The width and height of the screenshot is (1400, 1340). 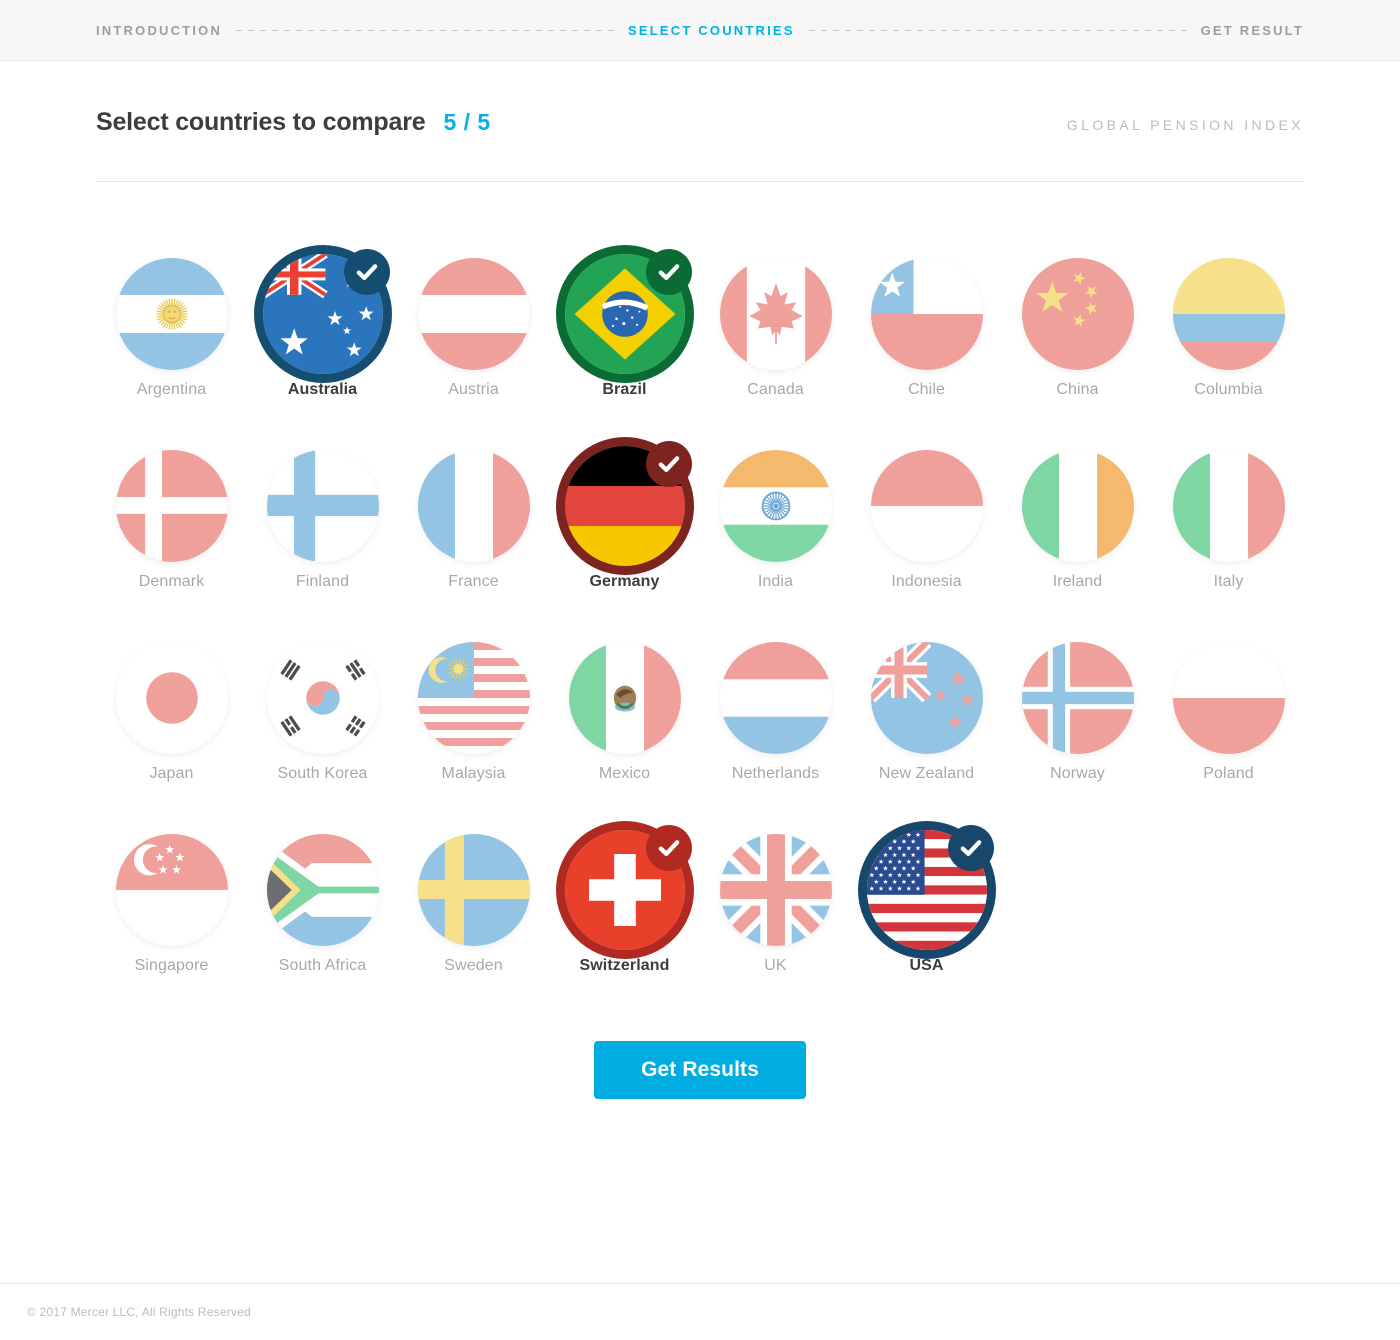 I want to click on country-option-chile: Chile, so click(x=926, y=319).